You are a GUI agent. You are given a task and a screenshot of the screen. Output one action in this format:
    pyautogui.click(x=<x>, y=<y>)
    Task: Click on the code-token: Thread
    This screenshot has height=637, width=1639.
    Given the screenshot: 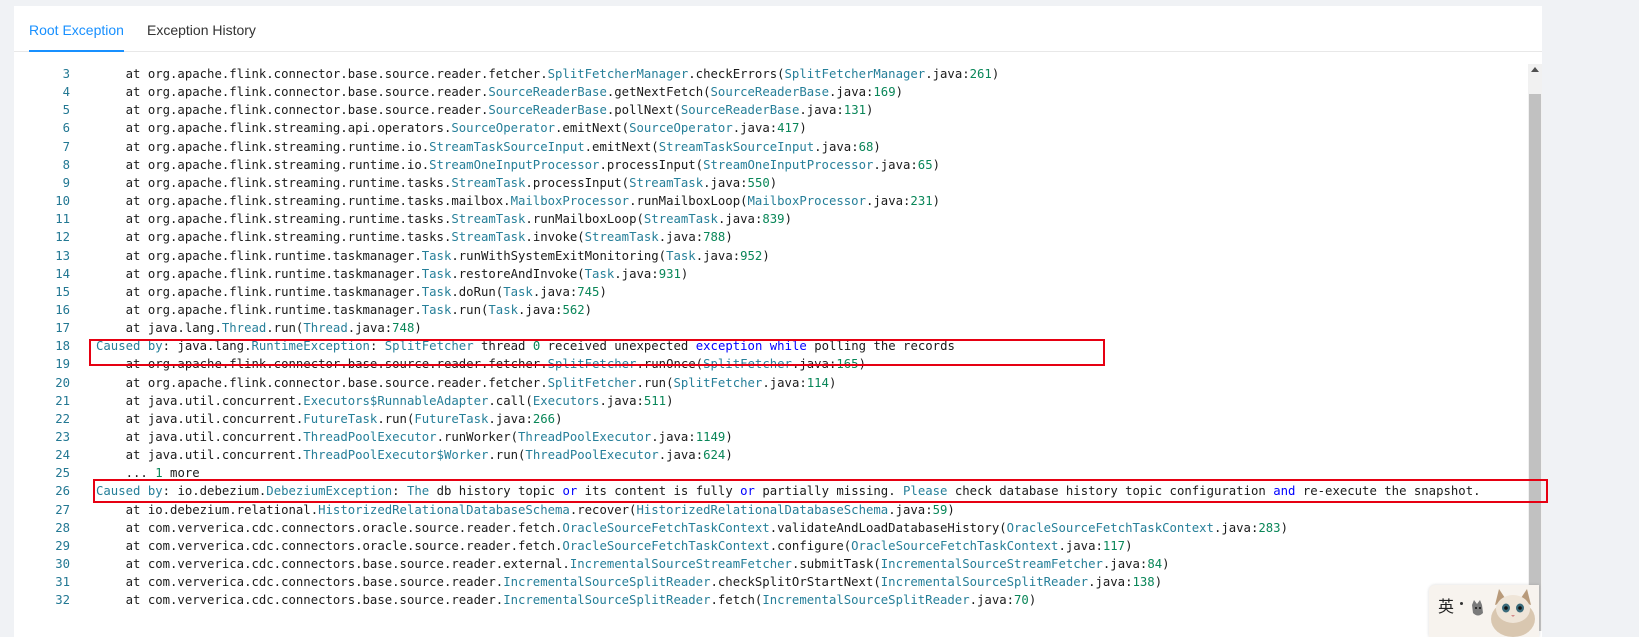 What is the action you would take?
    pyautogui.click(x=325, y=328)
    